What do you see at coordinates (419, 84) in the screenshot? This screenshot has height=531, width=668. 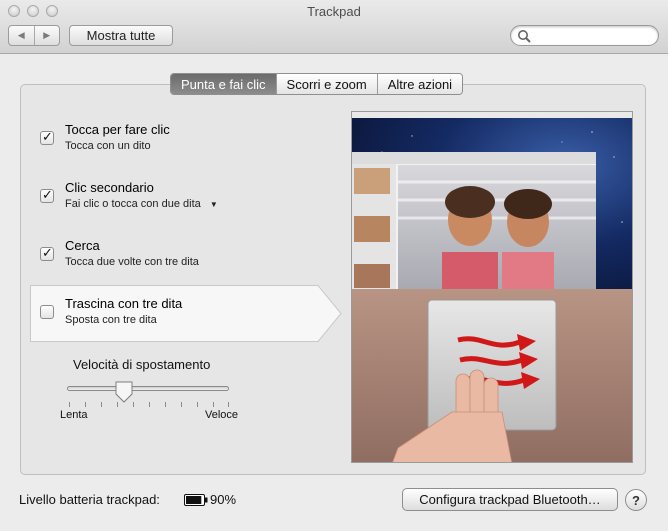 I see `tab-more-gestures: Altre azioni` at bounding box center [419, 84].